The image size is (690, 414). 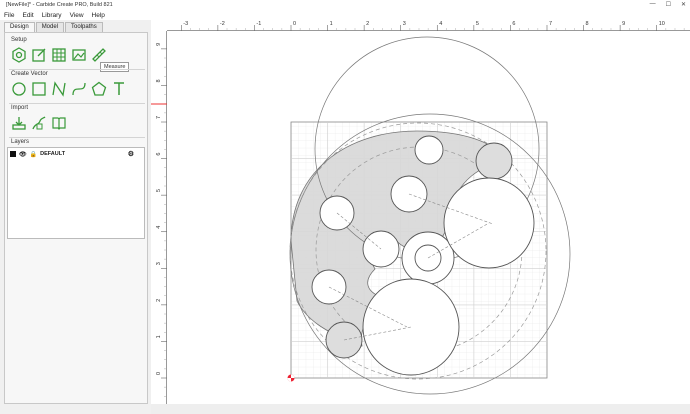 I want to click on menu-file: File, so click(x=9, y=15).